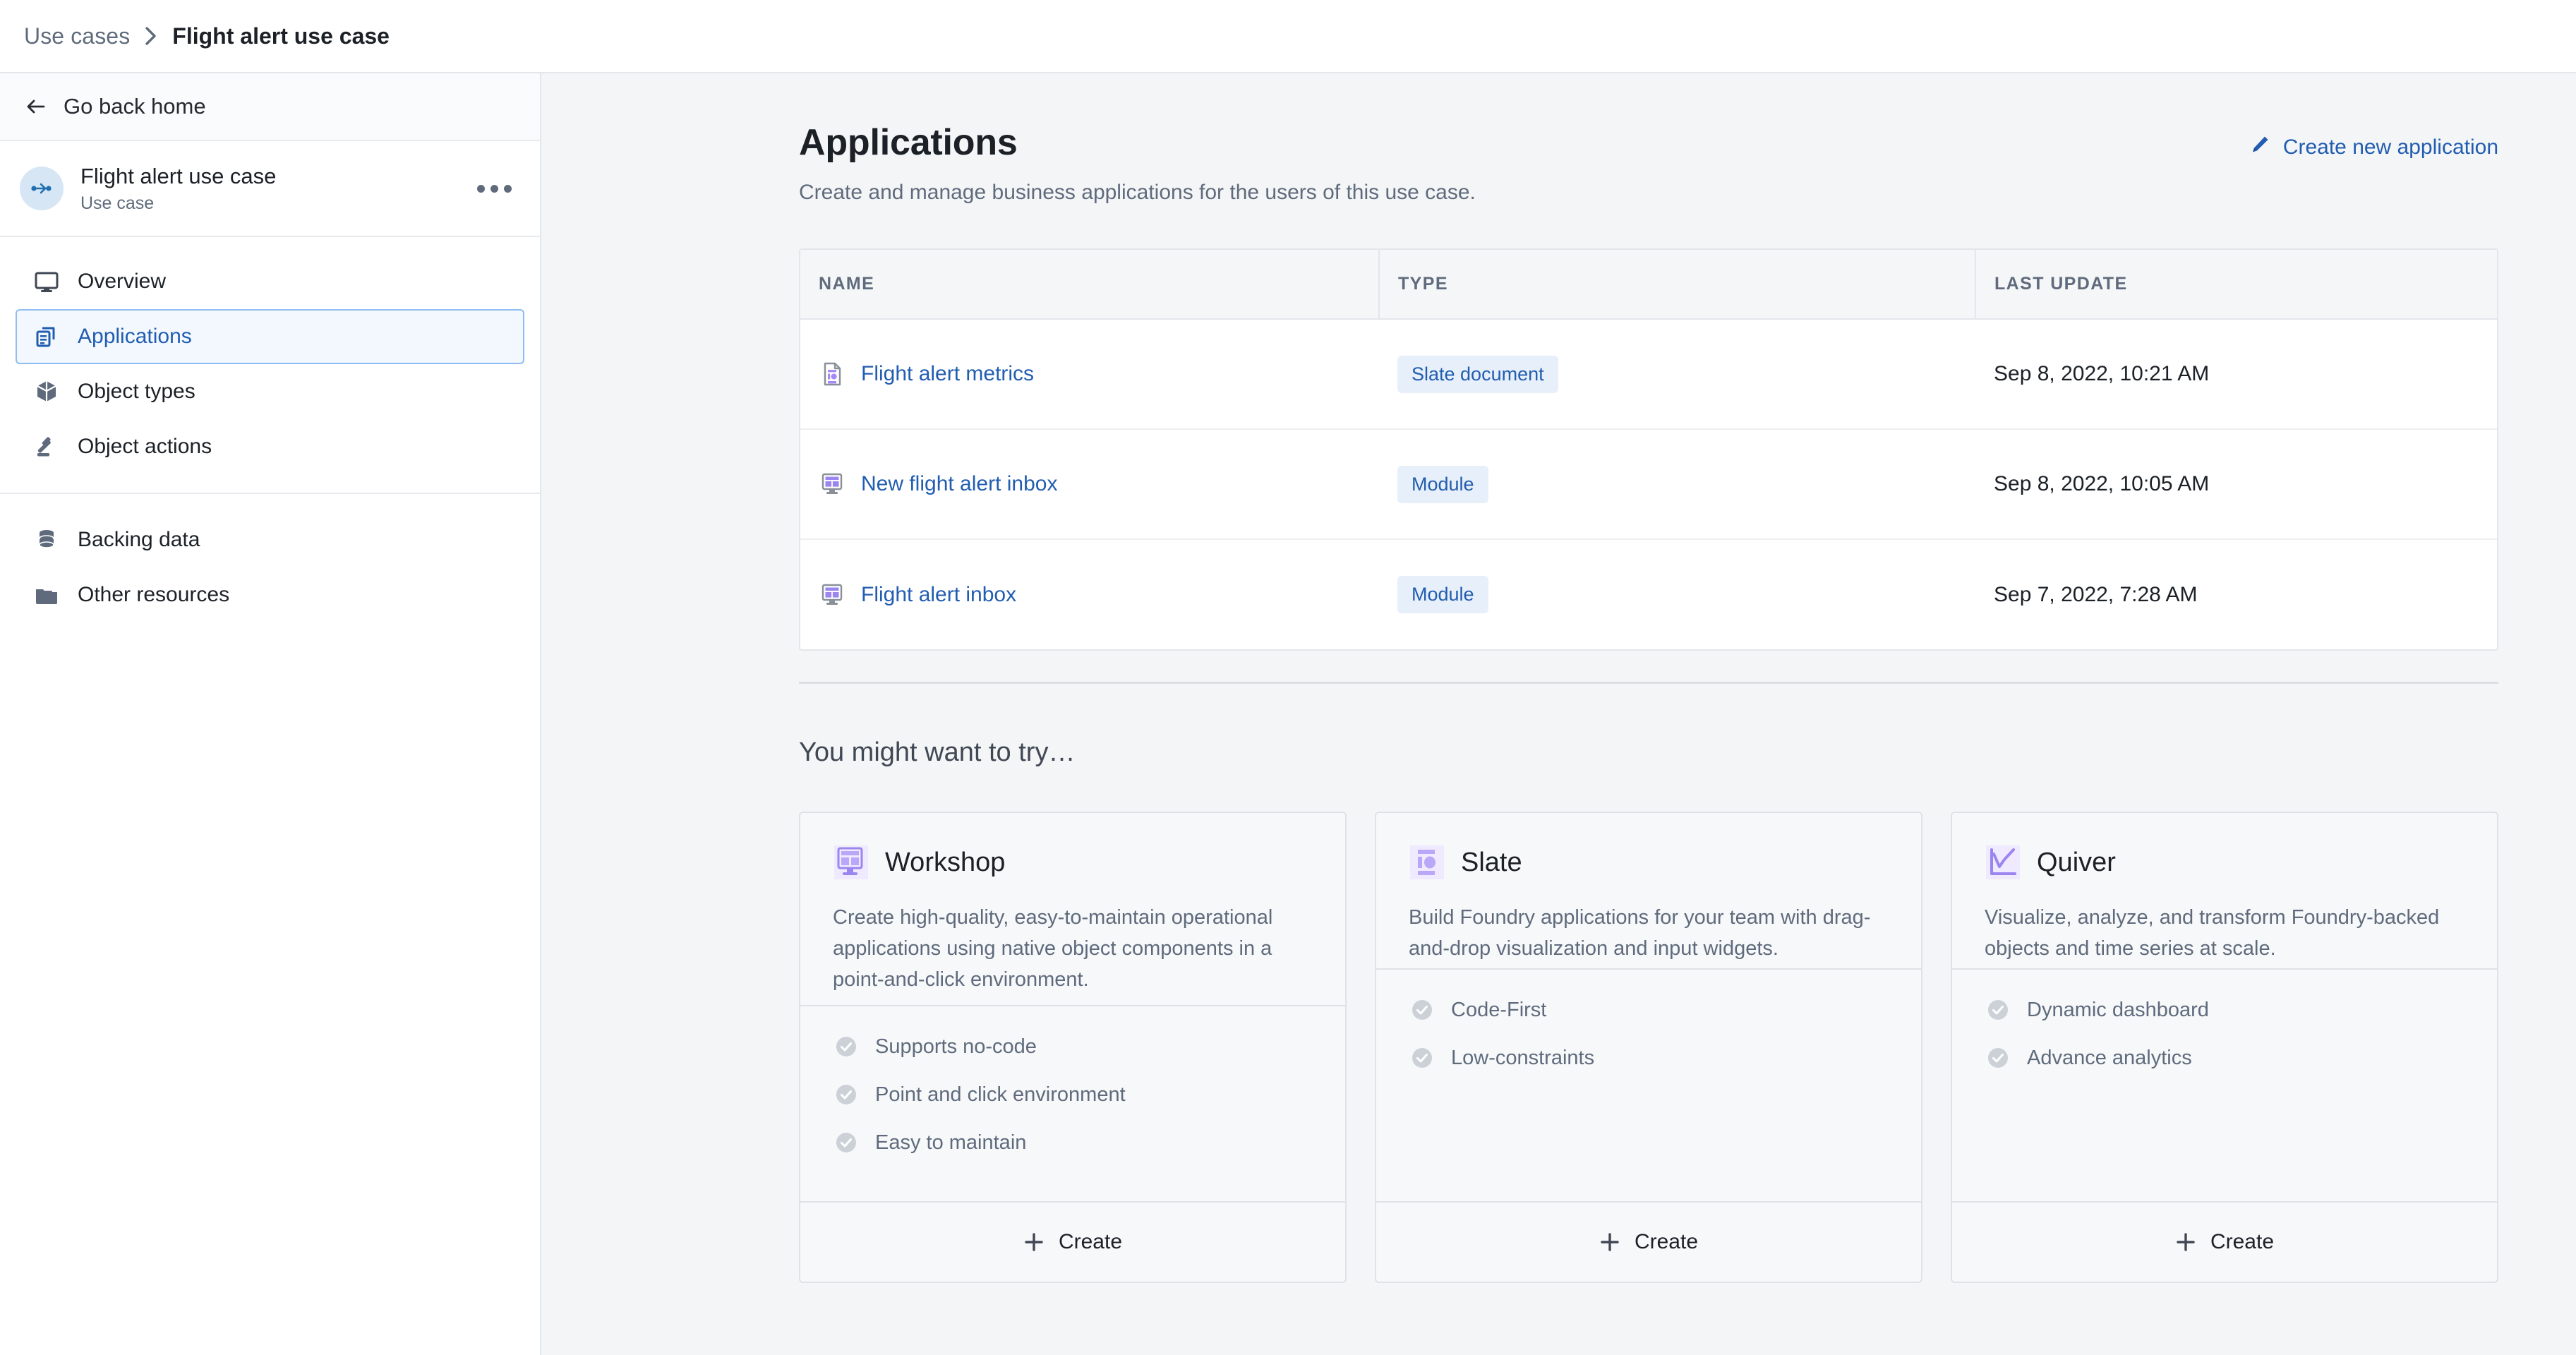  What do you see at coordinates (270, 446) in the screenshot?
I see `sidebar-item-object-actions: Object actions` at bounding box center [270, 446].